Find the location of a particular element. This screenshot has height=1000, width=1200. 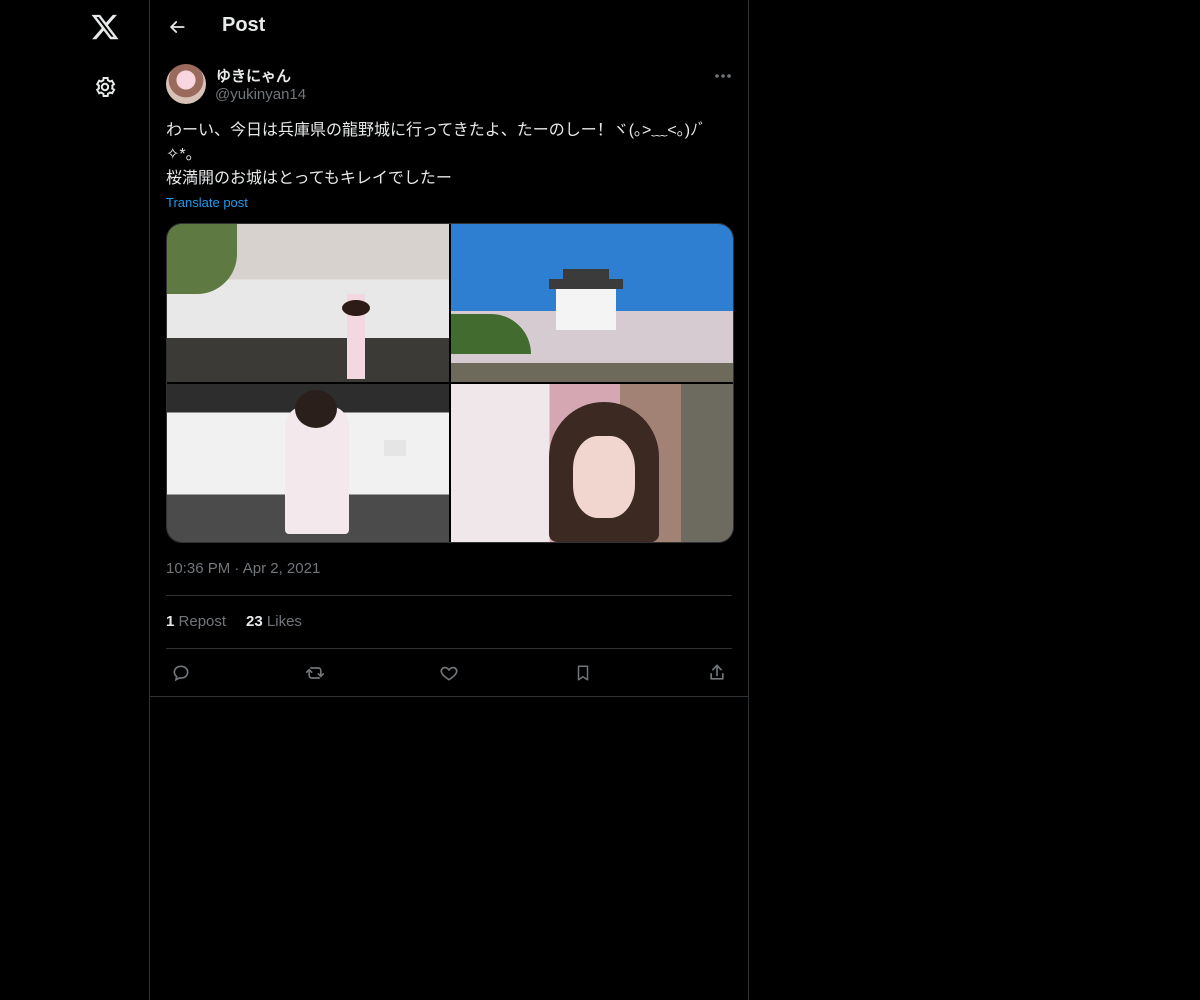

reply-icon is located at coordinates (181, 673).